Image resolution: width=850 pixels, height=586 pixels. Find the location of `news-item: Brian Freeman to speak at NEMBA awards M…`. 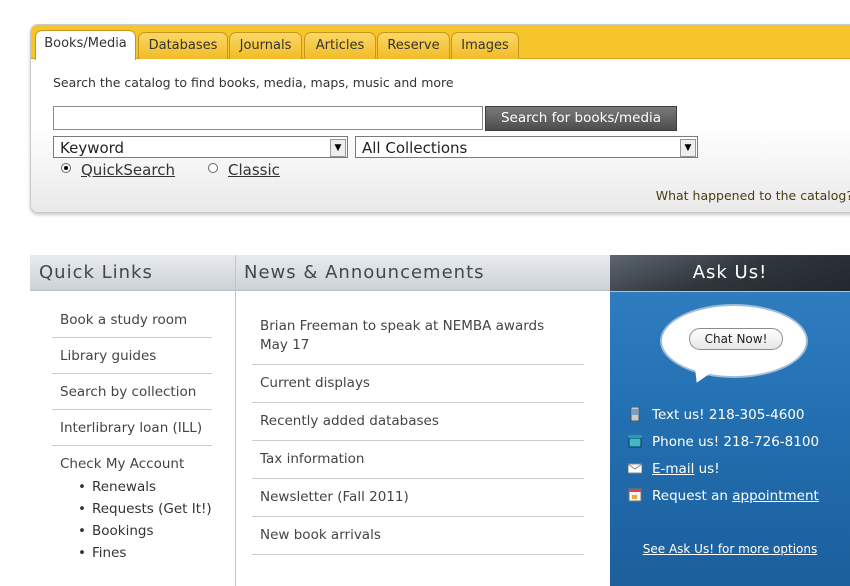

news-item: Brian Freeman to speak at NEMBA awards M… is located at coordinates (418, 336).